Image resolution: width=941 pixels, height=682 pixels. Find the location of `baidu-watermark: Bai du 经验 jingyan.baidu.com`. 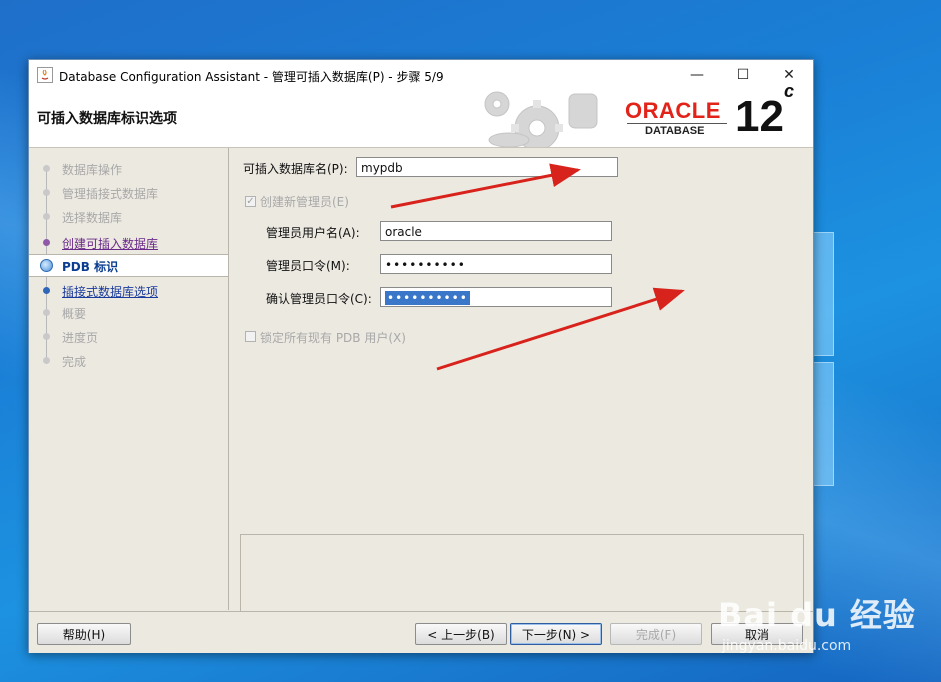

baidu-watermark: Bai du 经验 jingyan.baidu.com is located at coordinates (817, 622).